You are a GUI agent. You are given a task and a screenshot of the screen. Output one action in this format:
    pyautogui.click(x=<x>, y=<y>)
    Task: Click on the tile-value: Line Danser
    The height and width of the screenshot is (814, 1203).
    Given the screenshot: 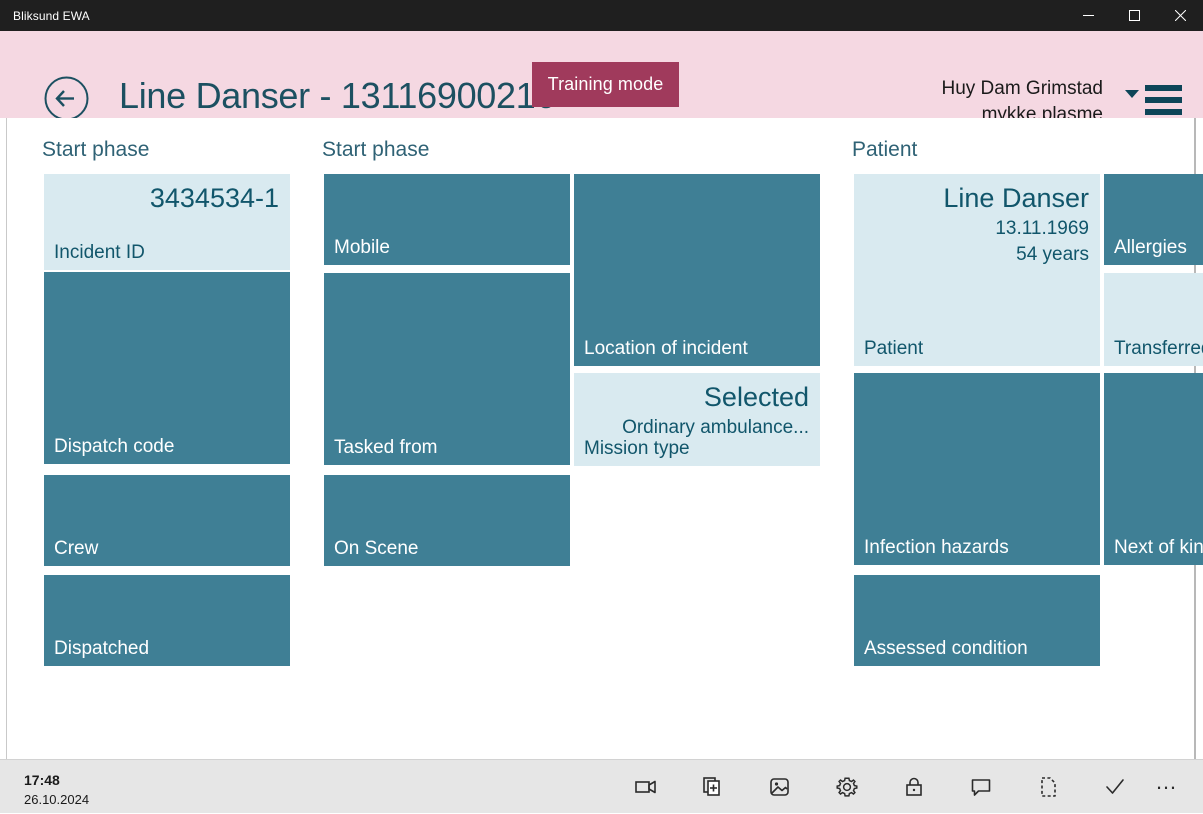 What is the action you would take?
    pyautogui.click(x=1016, y=198)
    